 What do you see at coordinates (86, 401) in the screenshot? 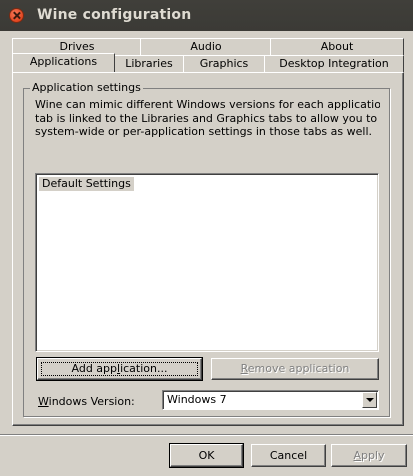
I see `windows-version-label: Windows Version:` at bounding box center [86, 401].